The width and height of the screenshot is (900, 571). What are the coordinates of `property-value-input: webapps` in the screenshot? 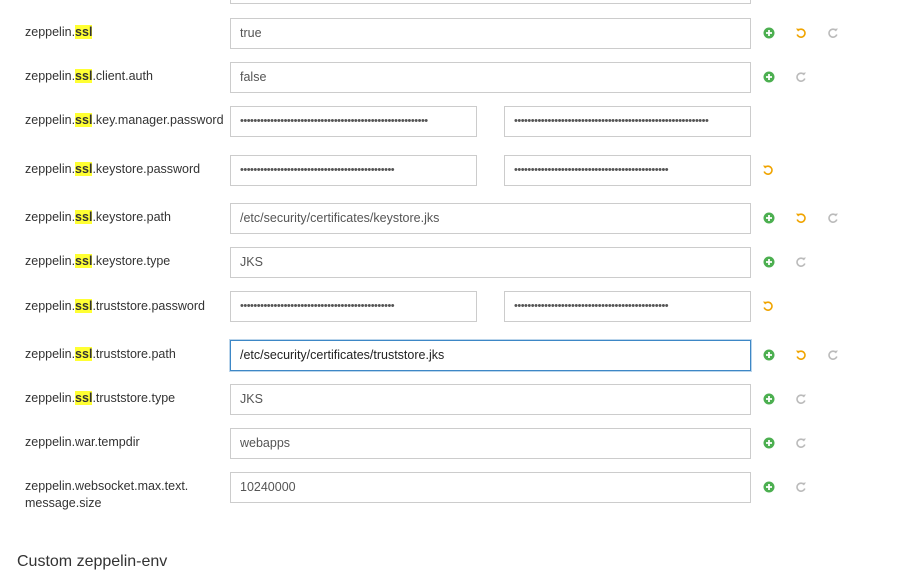 It's located at (490, 443).